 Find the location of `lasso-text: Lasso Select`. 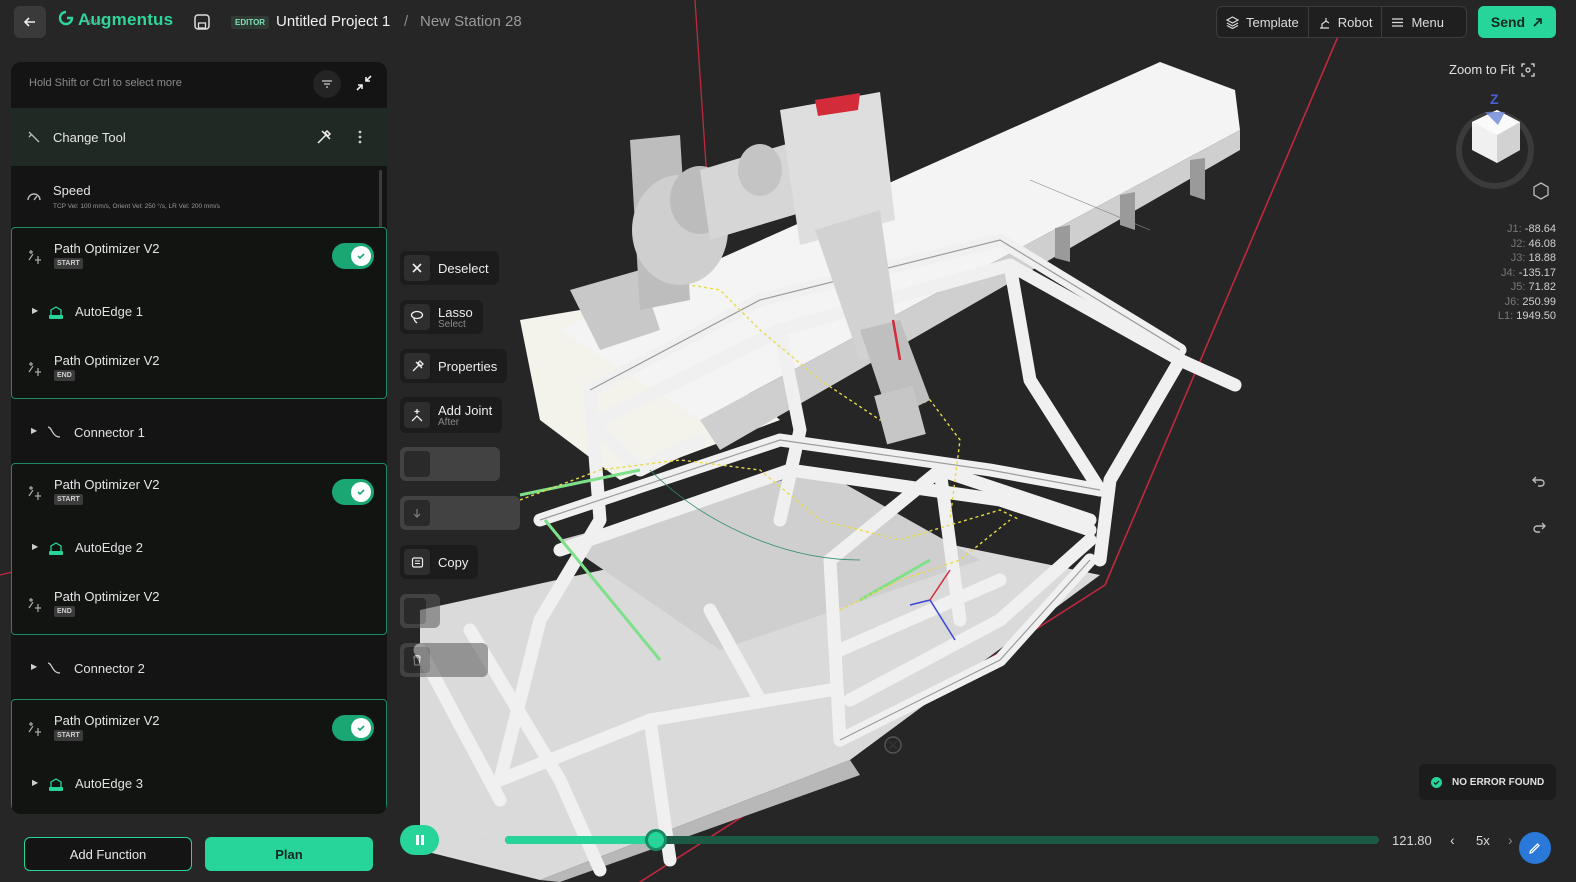

lasso-text: Lasso Select is located at coordinates (455, 317).